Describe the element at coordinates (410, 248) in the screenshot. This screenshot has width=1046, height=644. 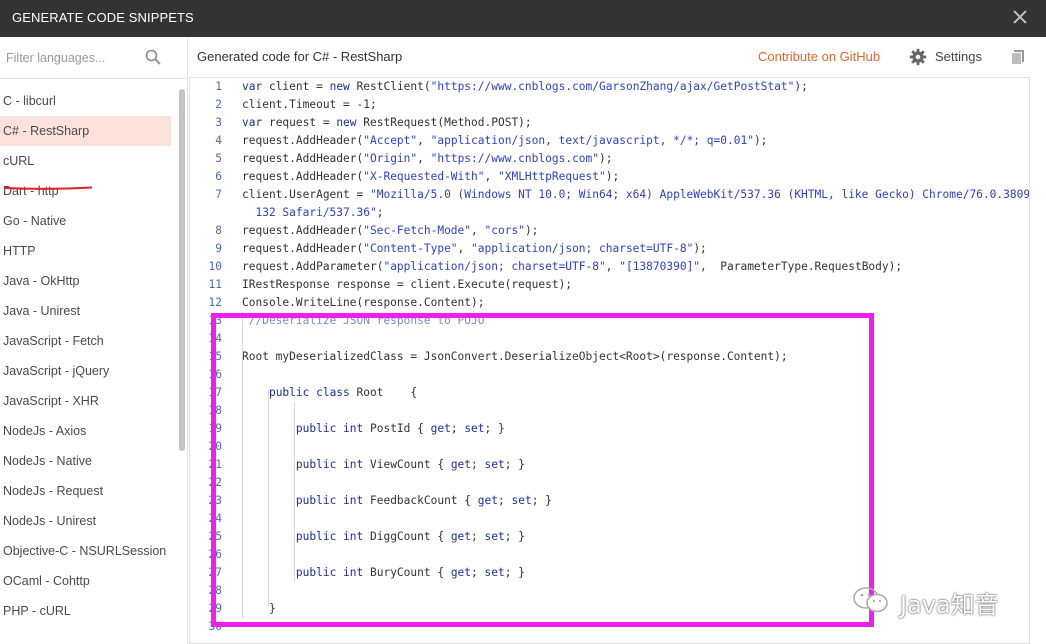
I see `code-token: "Content-Type"` at that location.